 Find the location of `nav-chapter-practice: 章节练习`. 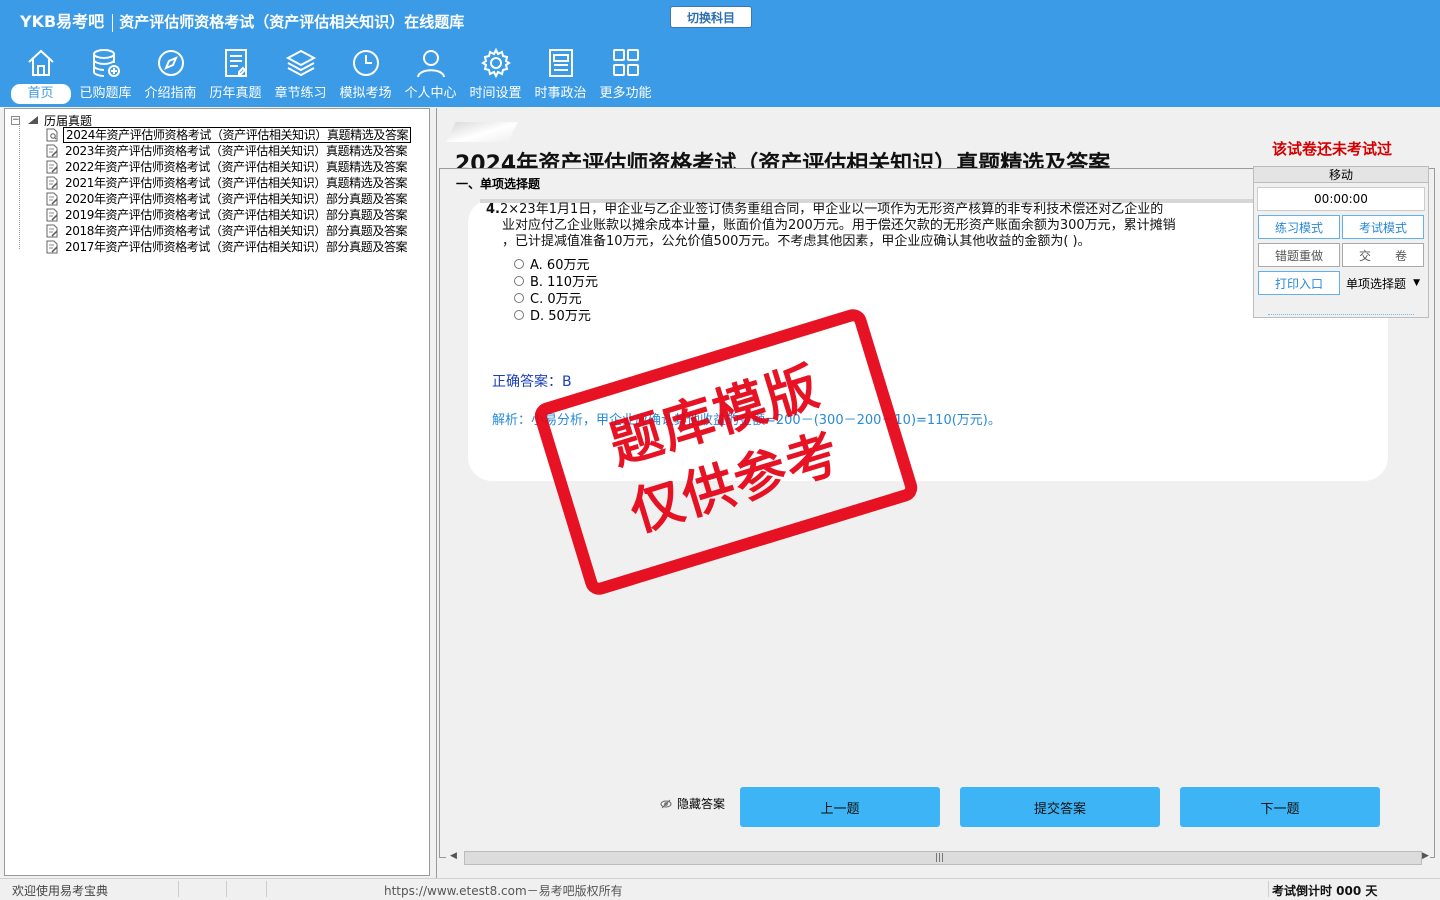

nav-chapter-practice: 章节练习 is located at coordinates (300, 75).